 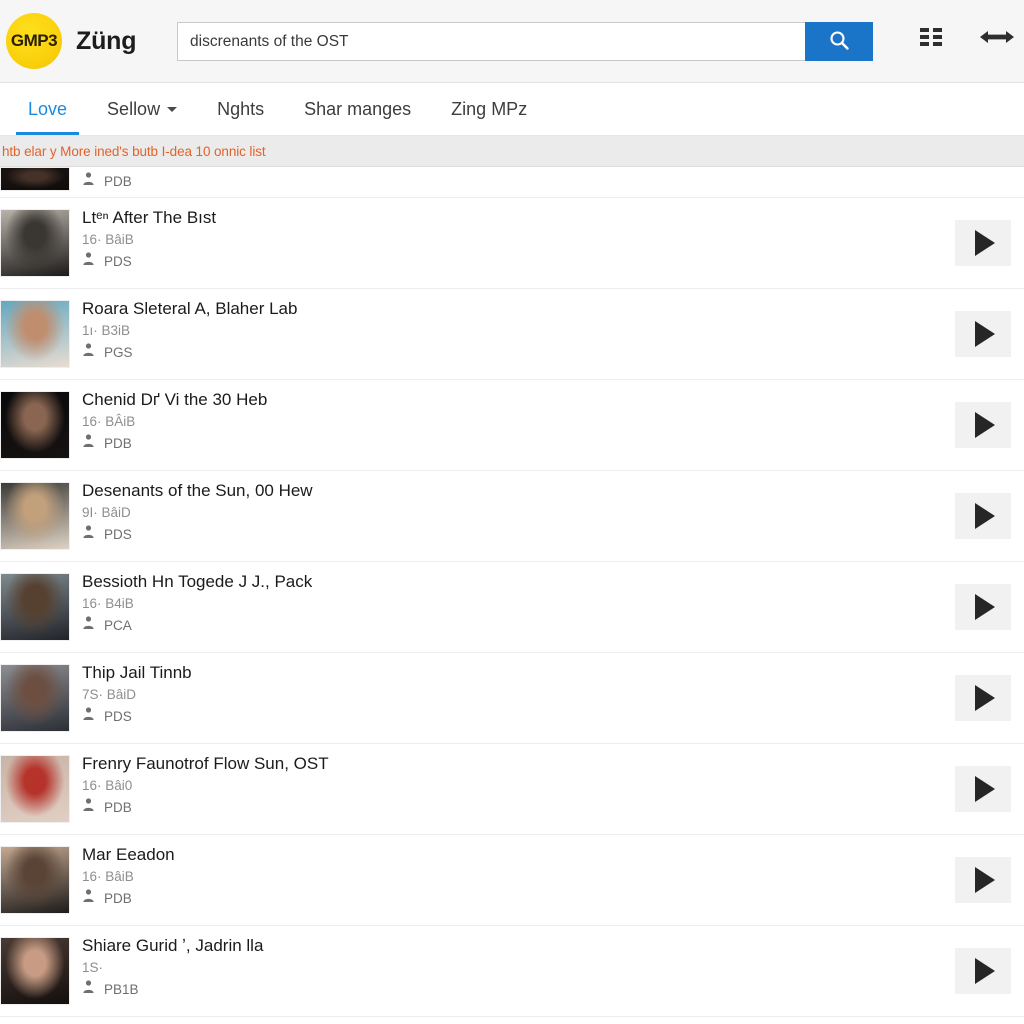 What do you see at coordinates (512, 963) in the screenshot?
I see `result-meta: Shiare Gurid ʼ, Jadrin lla 1S· PB1B` at bounding box center [512, 963].